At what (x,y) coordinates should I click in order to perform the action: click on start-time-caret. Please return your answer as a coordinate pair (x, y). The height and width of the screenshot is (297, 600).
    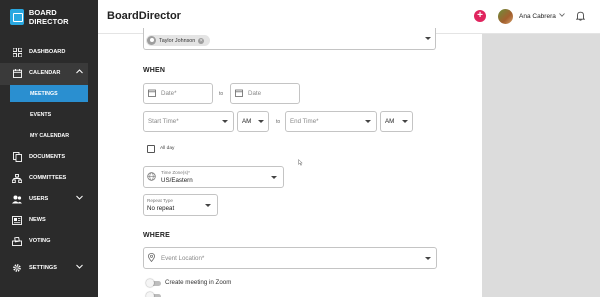
    Looking at the image, I should click on (225, 121).